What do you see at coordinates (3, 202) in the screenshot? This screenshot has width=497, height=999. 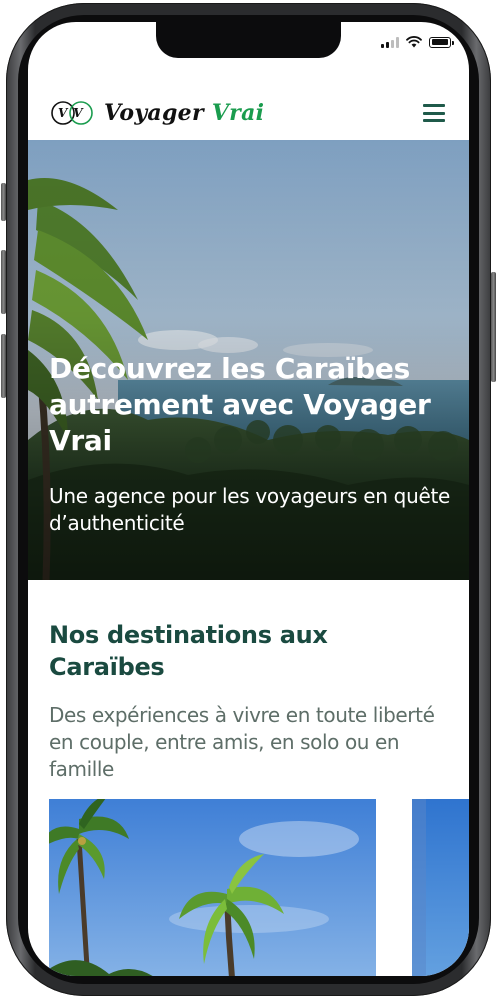 I see `phone-mute-switch` at bounding box center [3, 202].